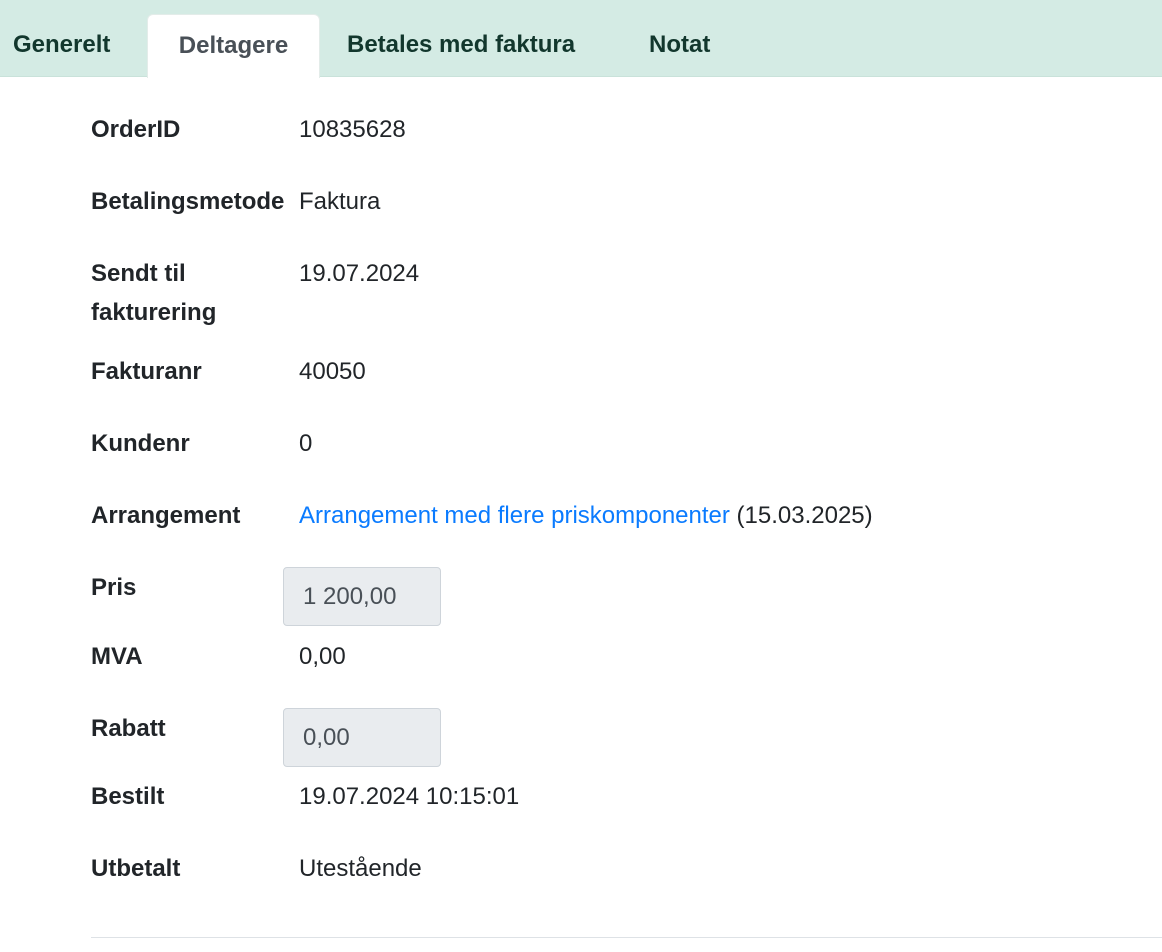  I want to click on vat-value: 0,00, so click(322, 656).